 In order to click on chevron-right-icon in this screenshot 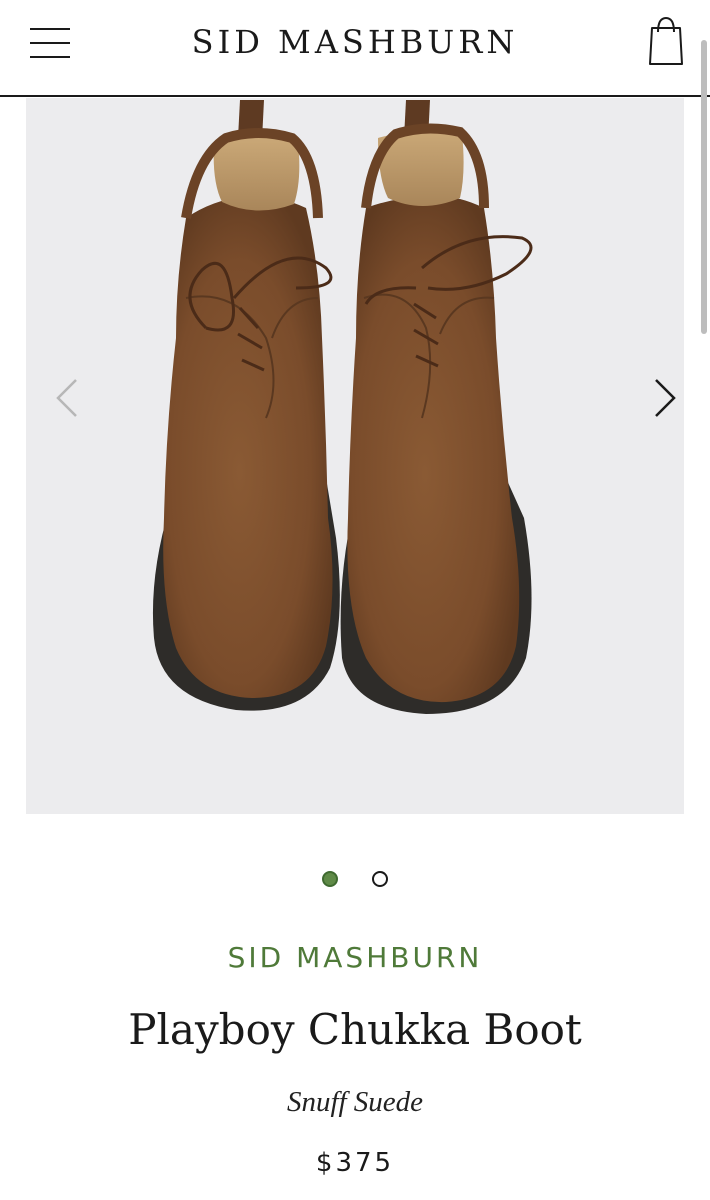, I will do `click(665, 398)`.